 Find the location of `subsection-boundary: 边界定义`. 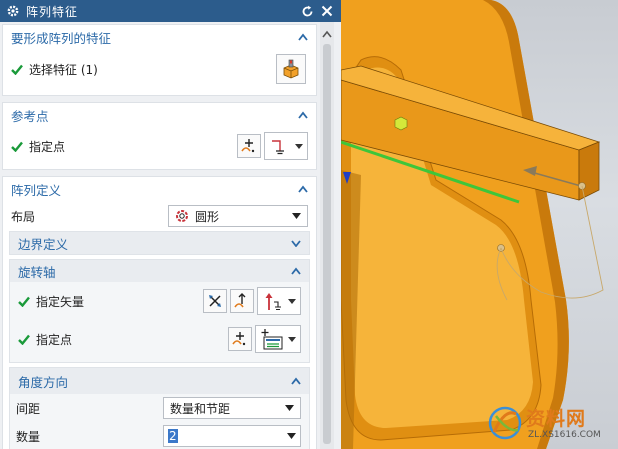

subsection-boundary: 边界定义 is located at coordinates (159, 243).